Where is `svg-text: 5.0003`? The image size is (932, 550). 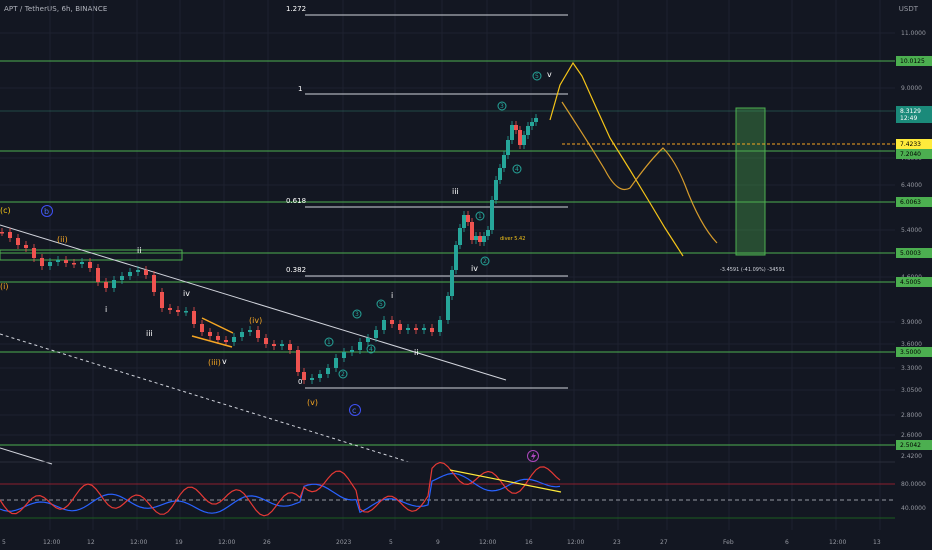
svg-text: 5.0003 is located at coordinates (910, 253).